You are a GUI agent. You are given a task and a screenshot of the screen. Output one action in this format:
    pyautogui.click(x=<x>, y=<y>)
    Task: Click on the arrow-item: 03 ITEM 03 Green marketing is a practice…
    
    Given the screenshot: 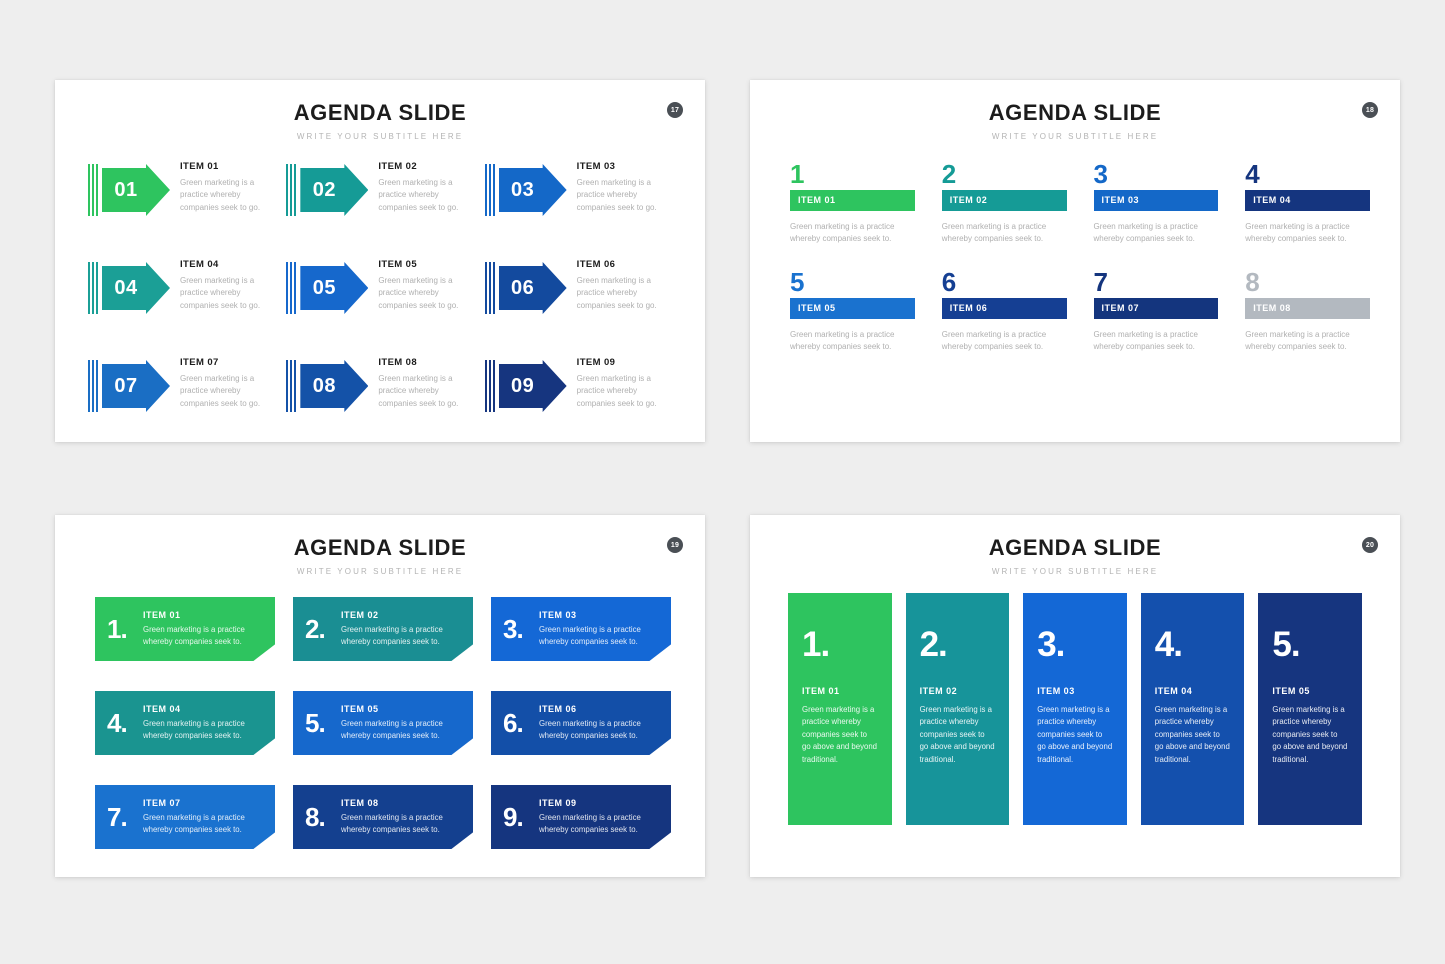 What is the action you would take?
    pyautogui.click(x=583, y=207)
    